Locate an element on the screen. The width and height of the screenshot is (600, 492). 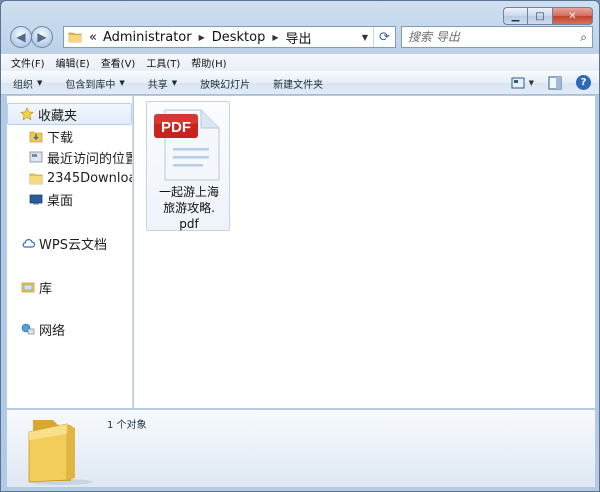
refresh-icon: ⟳ is located at coordinates (384, 37).